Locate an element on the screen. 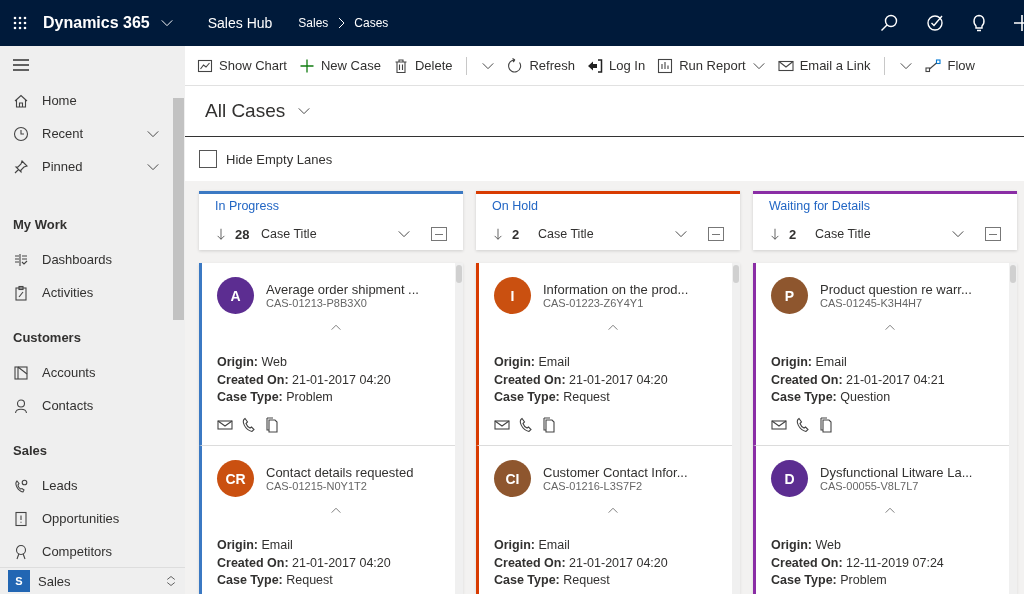 This screenshot has height=594, width=1024. lane-title: In Progress is located at coordinates (247, 206).